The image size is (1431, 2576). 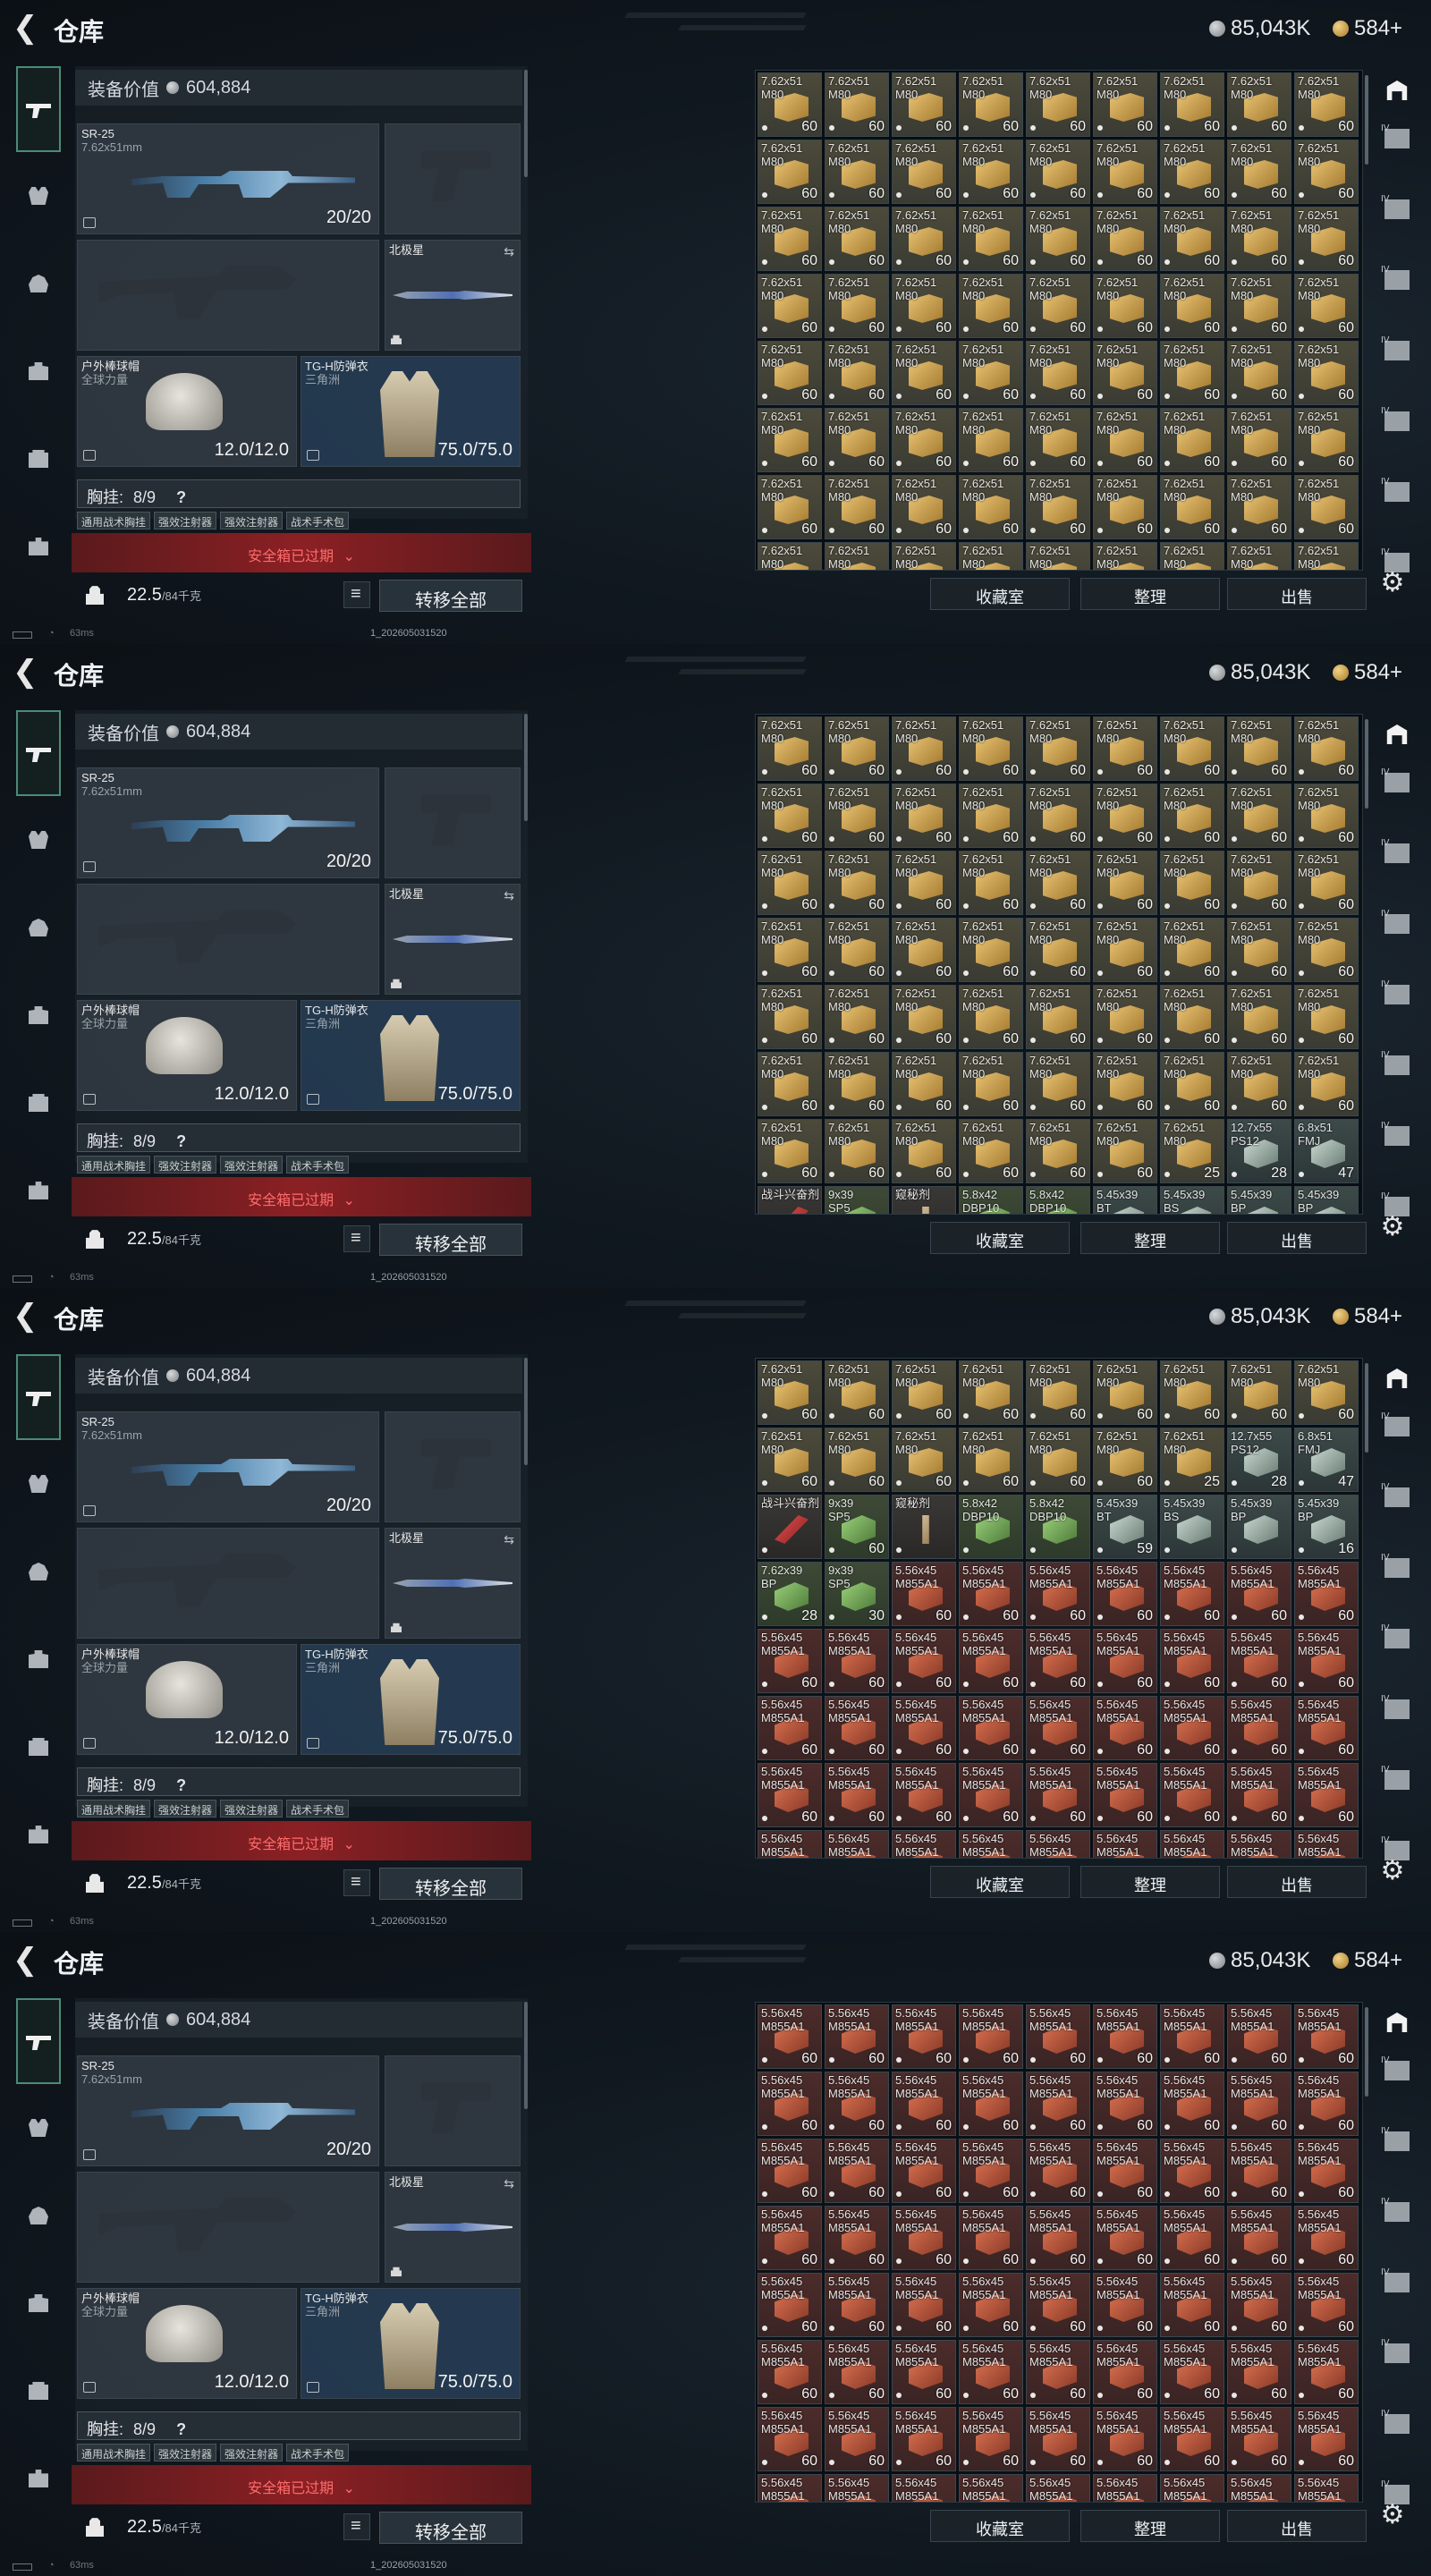 I want to click on inventory-cell: 5.8x42 DBP10, so click(x=1058, y=1200).